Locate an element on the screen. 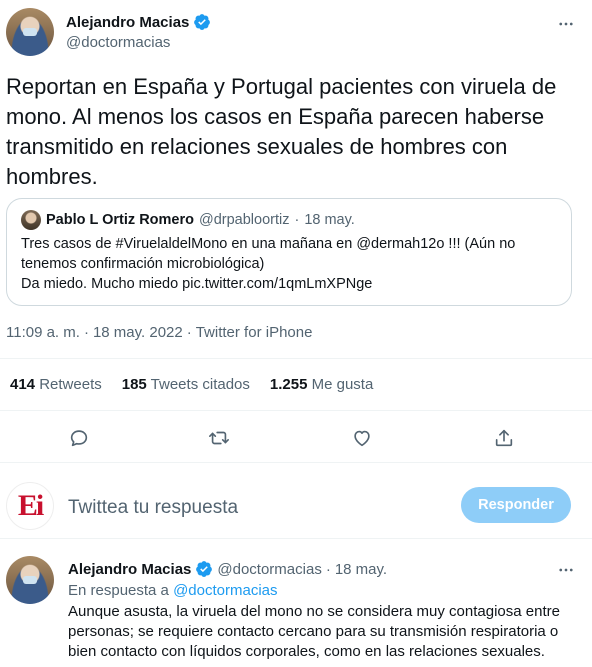 This screenshot has width=592, height=667. reply-date: 18 may. is located at coordinates (361, 569).